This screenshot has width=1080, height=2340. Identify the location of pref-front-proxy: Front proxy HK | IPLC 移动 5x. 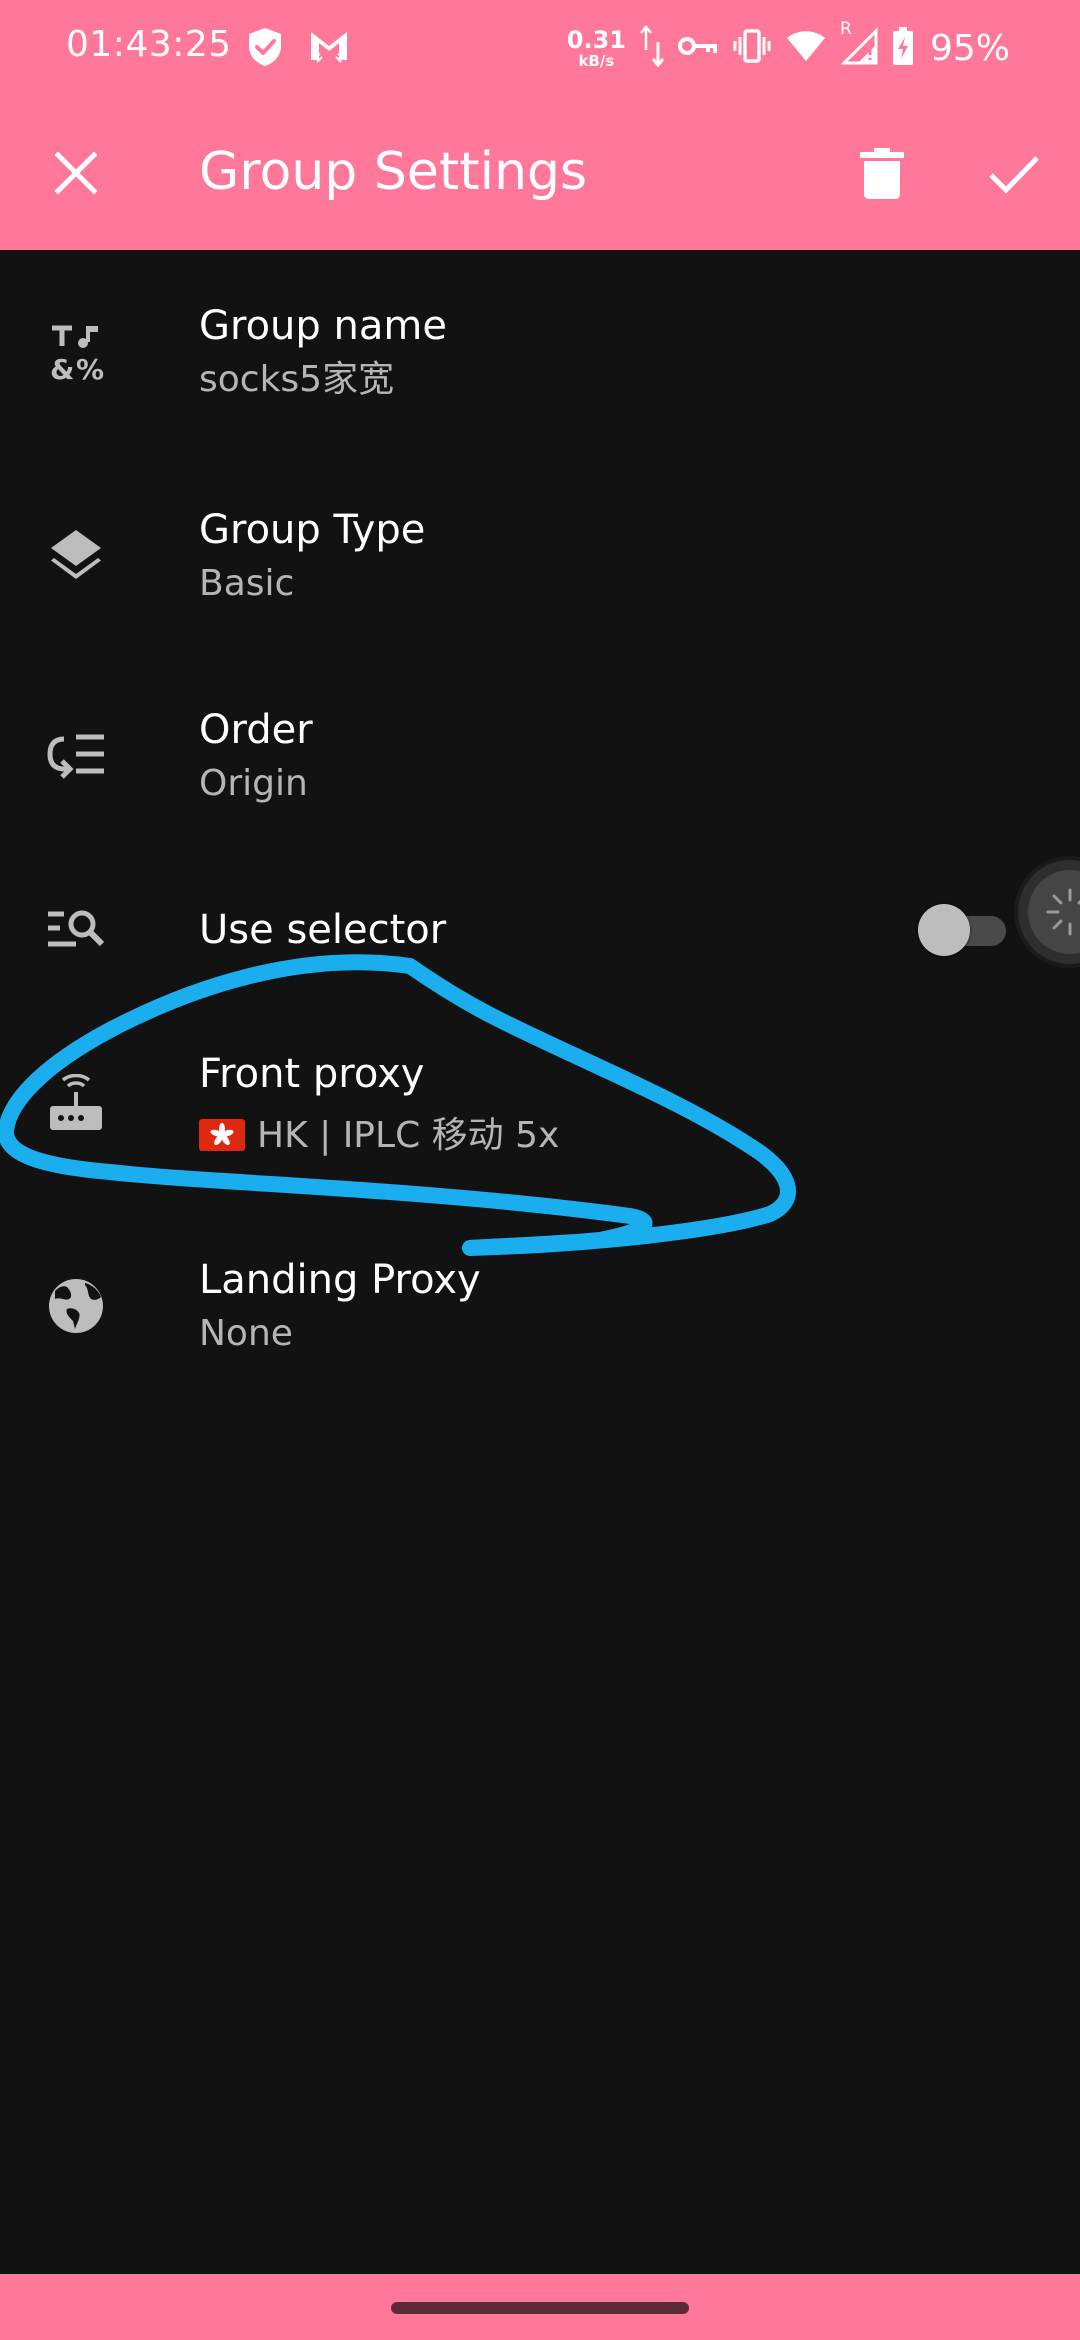
(540, 1110).